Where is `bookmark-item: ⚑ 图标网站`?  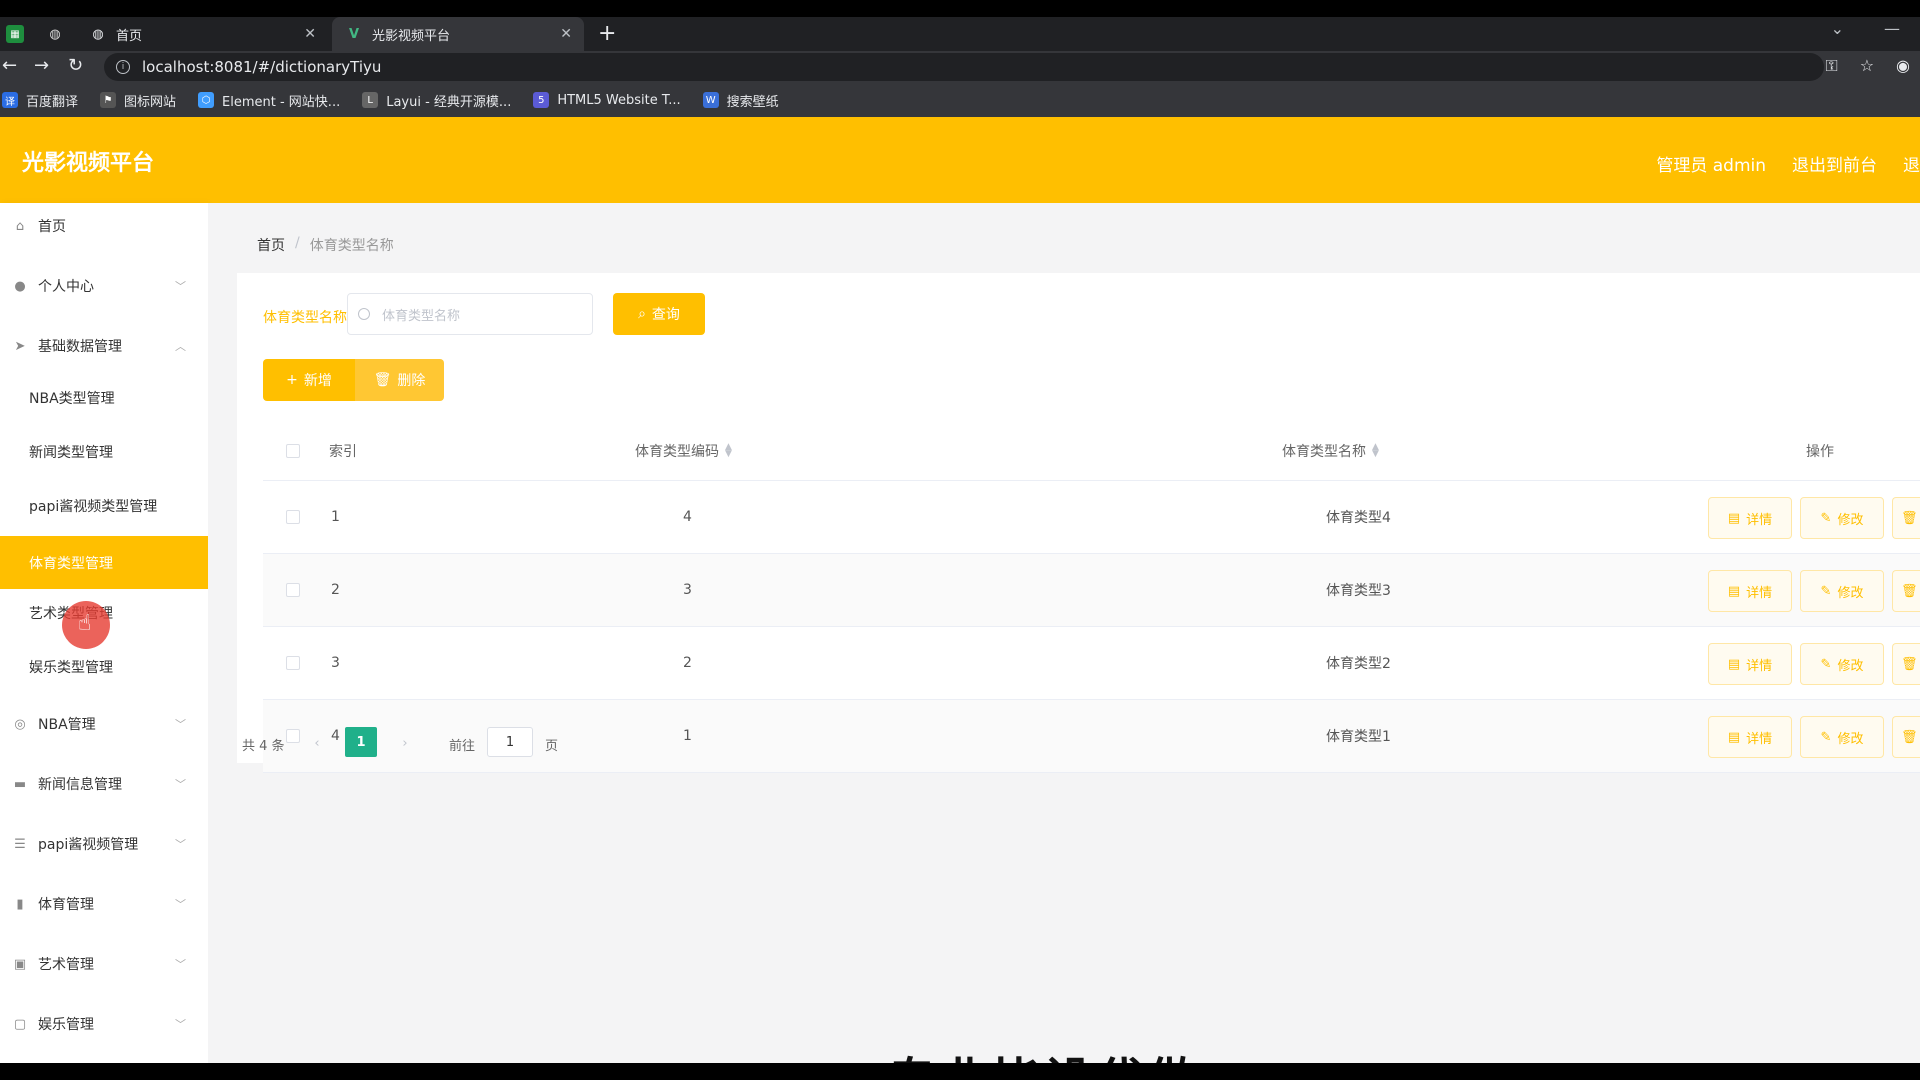
bookmark-item: ⚑ 图标网站 is located at coordinates (138, 100).